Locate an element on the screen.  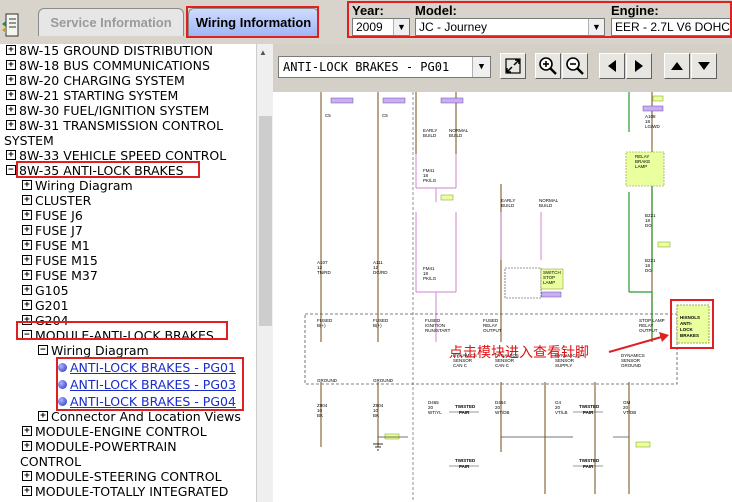
svg-text: TWISTED is located at coordinates (465, 460).